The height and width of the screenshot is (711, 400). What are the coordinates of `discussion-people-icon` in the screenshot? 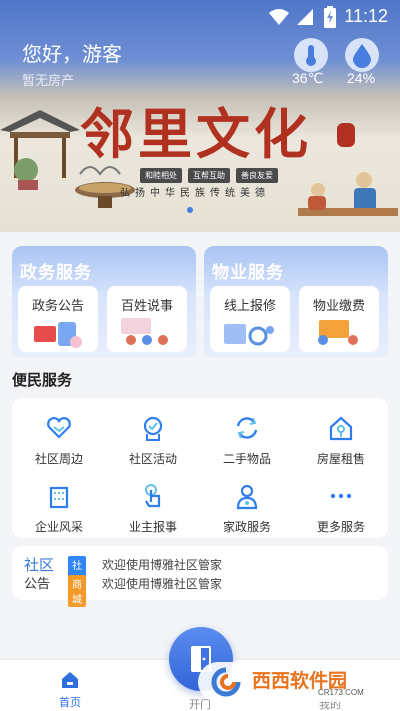 It's located at (144, 331).